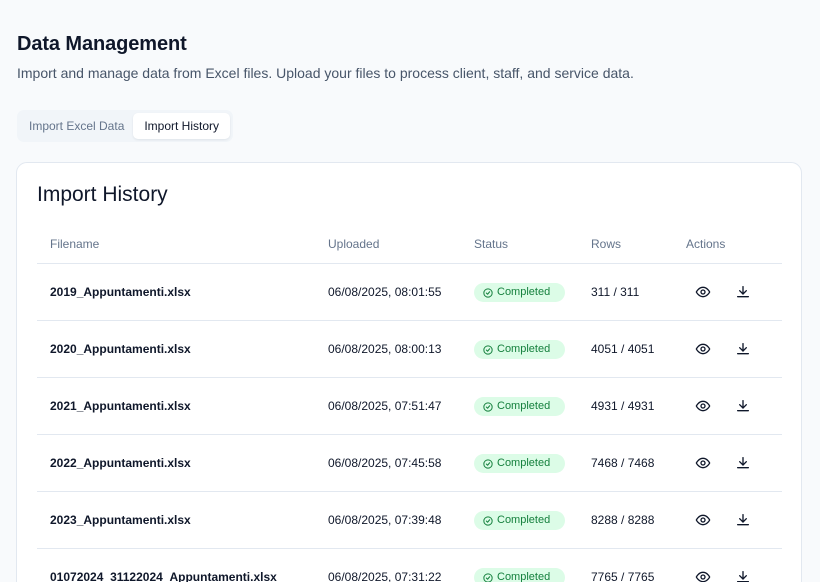  What do you see at coordinates (120, 406) in the screenshot?
I see `filename-cell: 2021_Appuntamenti.xlsx` at bounding box center [120, 406].